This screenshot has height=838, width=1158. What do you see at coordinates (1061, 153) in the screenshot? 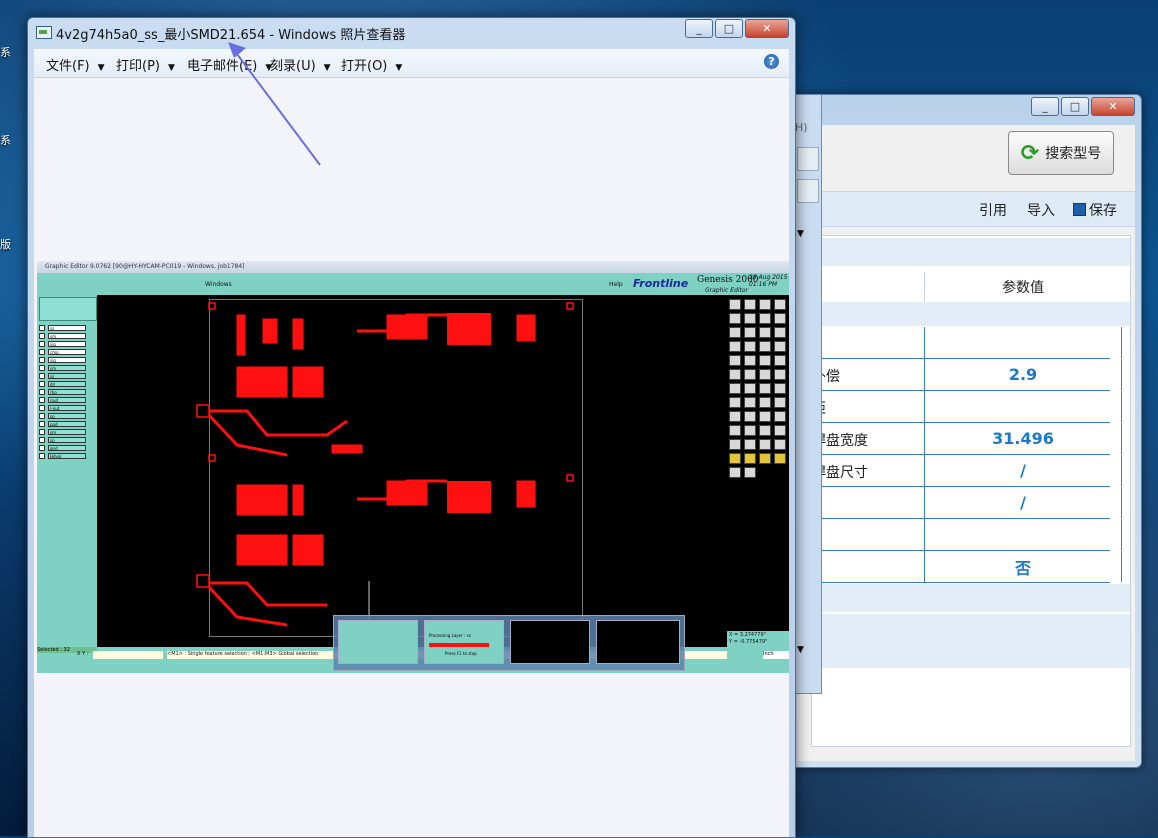
I see `search-model-button: ⟳ 搜索型号` at bounding box center [1061, 153].